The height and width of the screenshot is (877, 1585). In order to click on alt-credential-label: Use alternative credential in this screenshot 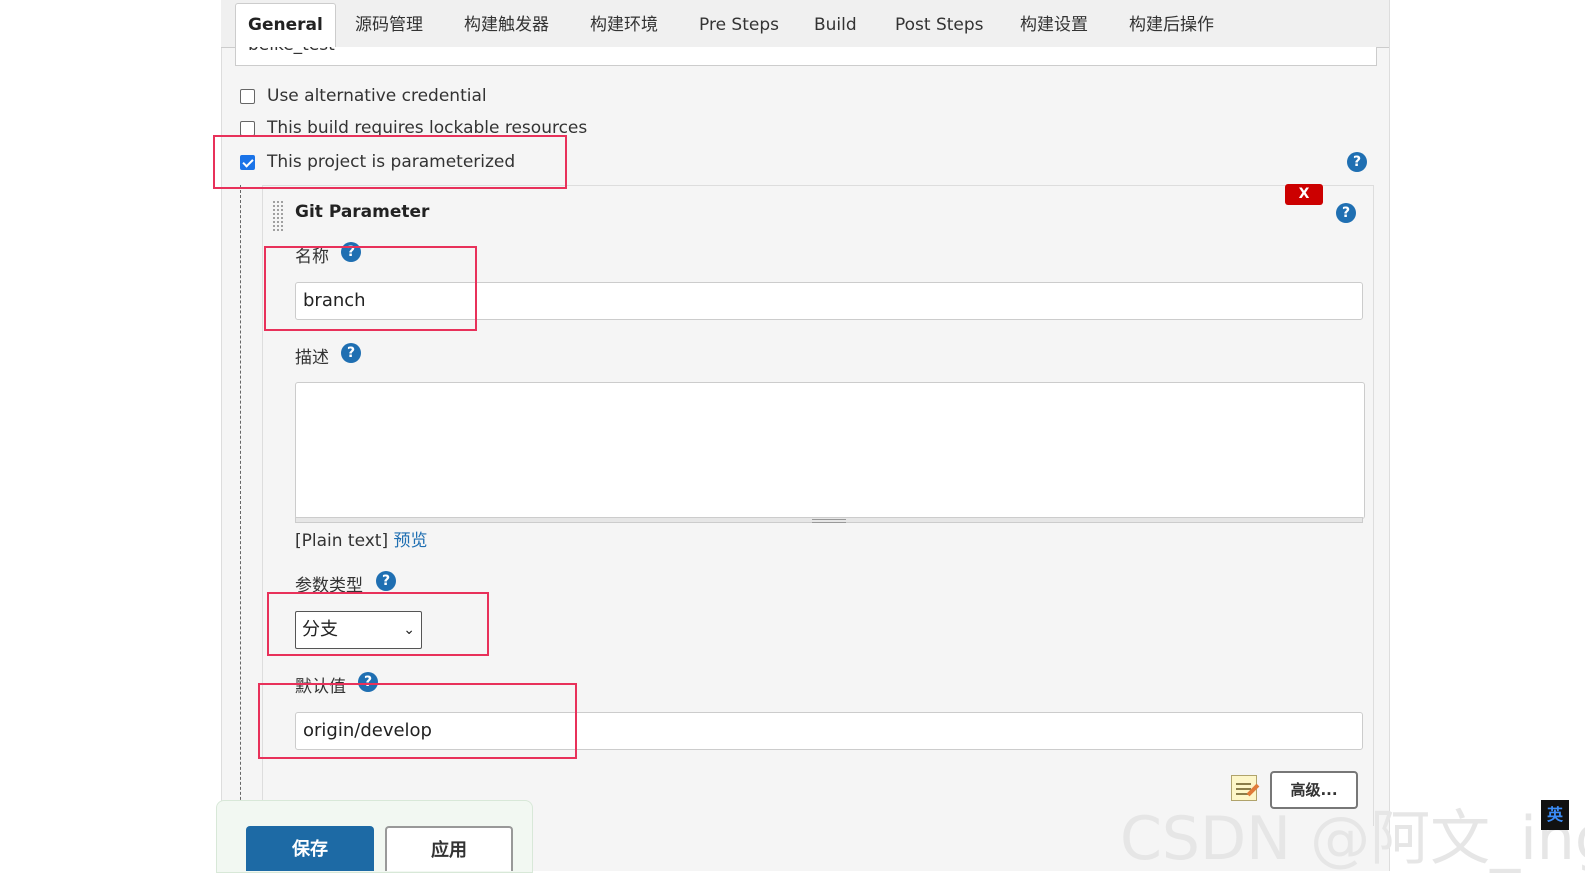, I will do `click(377, 96)`.